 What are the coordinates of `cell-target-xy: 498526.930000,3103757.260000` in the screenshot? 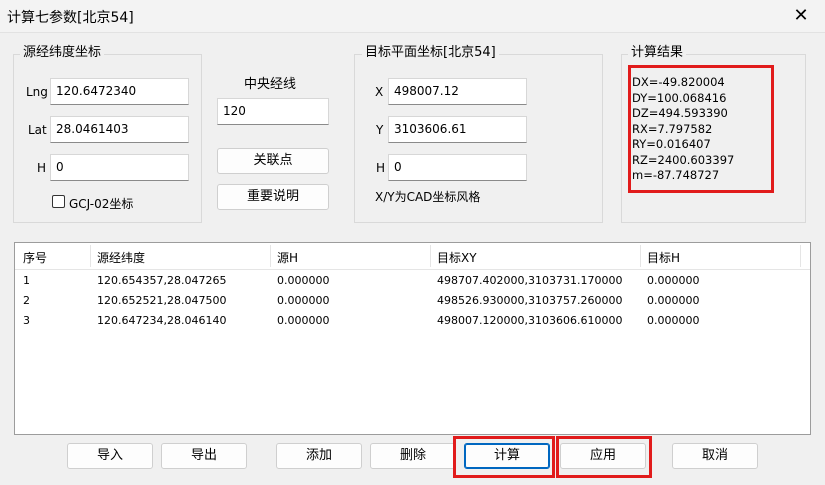 It's located at (530, 300).